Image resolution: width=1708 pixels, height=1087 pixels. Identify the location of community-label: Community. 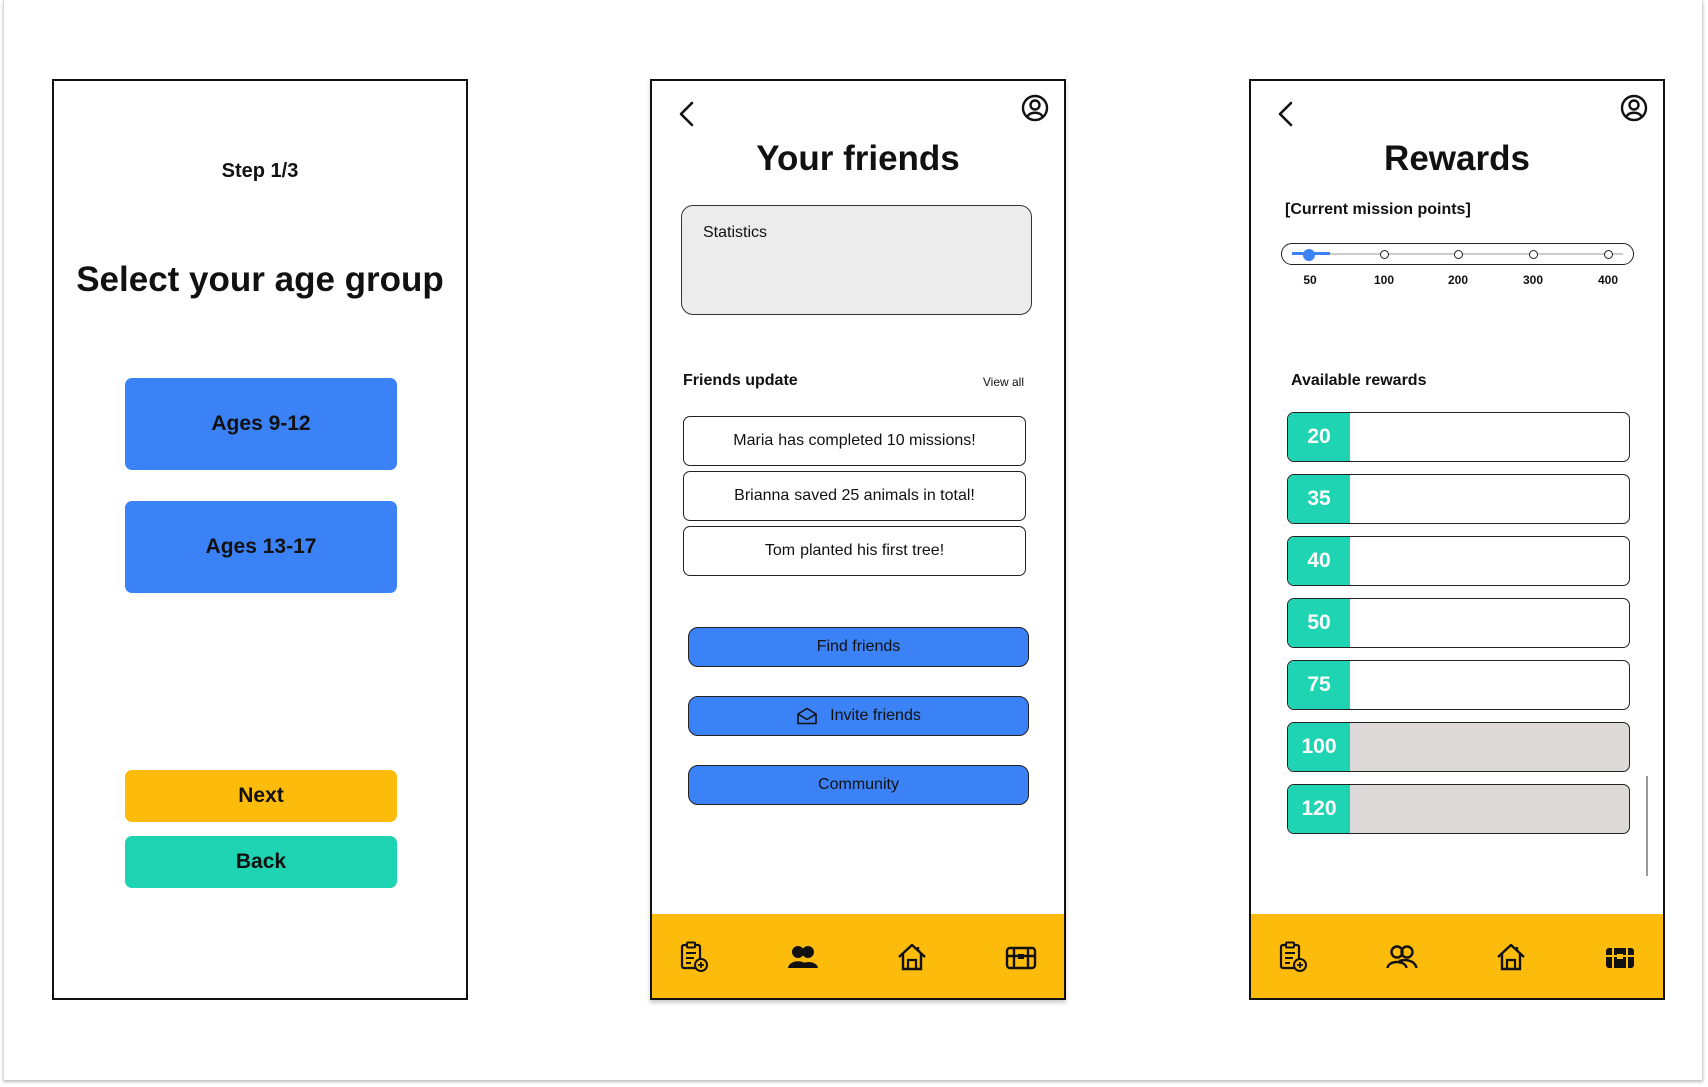
(858, 784).